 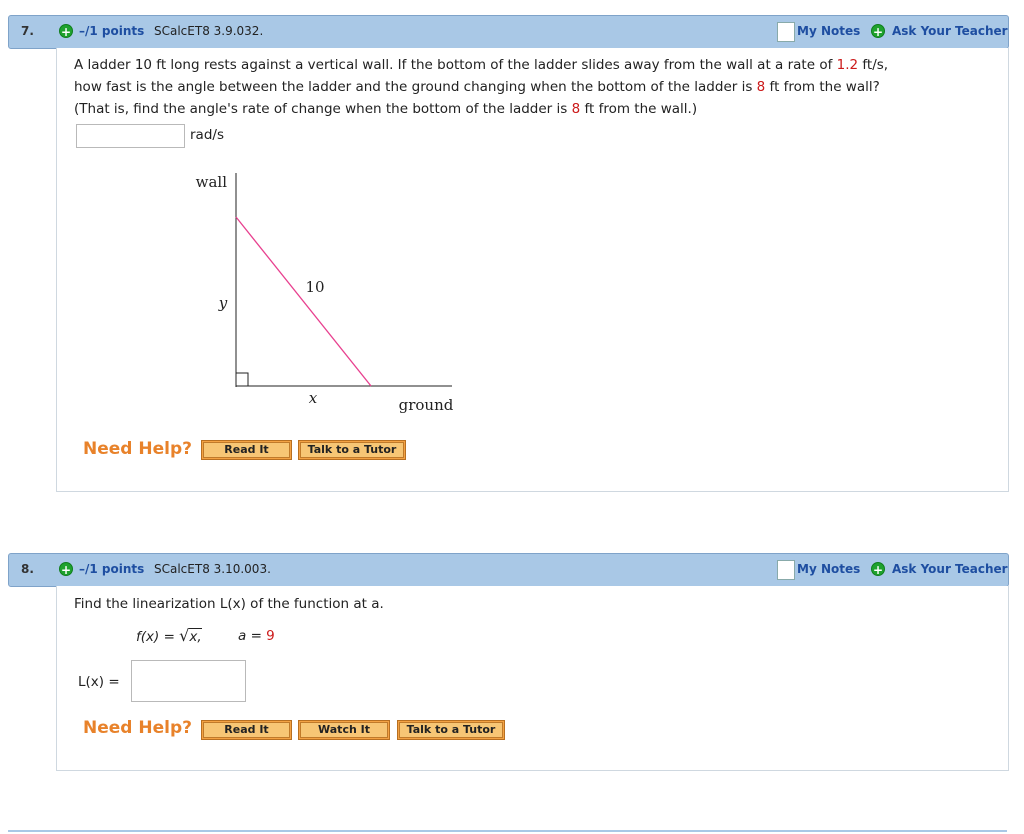 What do you see at coordinates (303, 301) in the screenshot?
I see `ladder-line` at bounding box center [303, 301].